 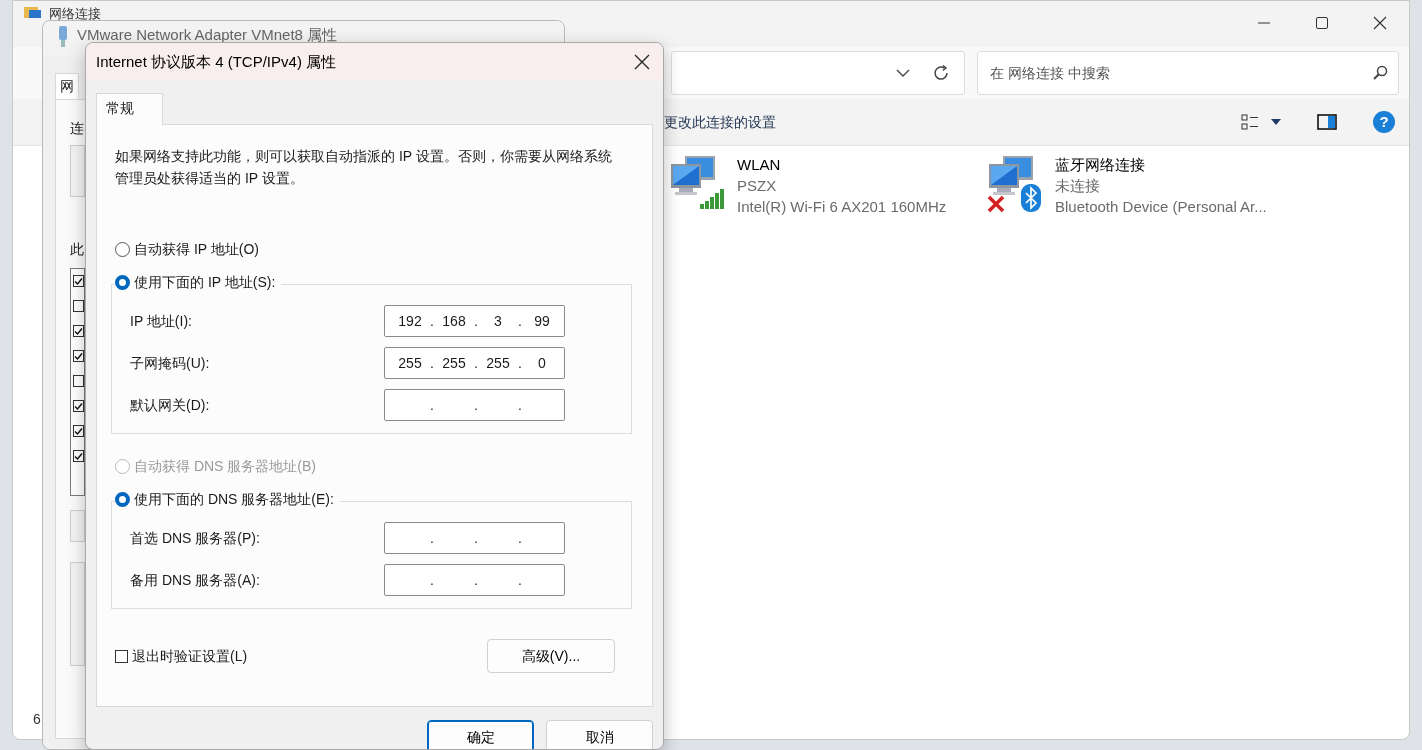 I want to click on view-icon, so click(x=1250, y=122).